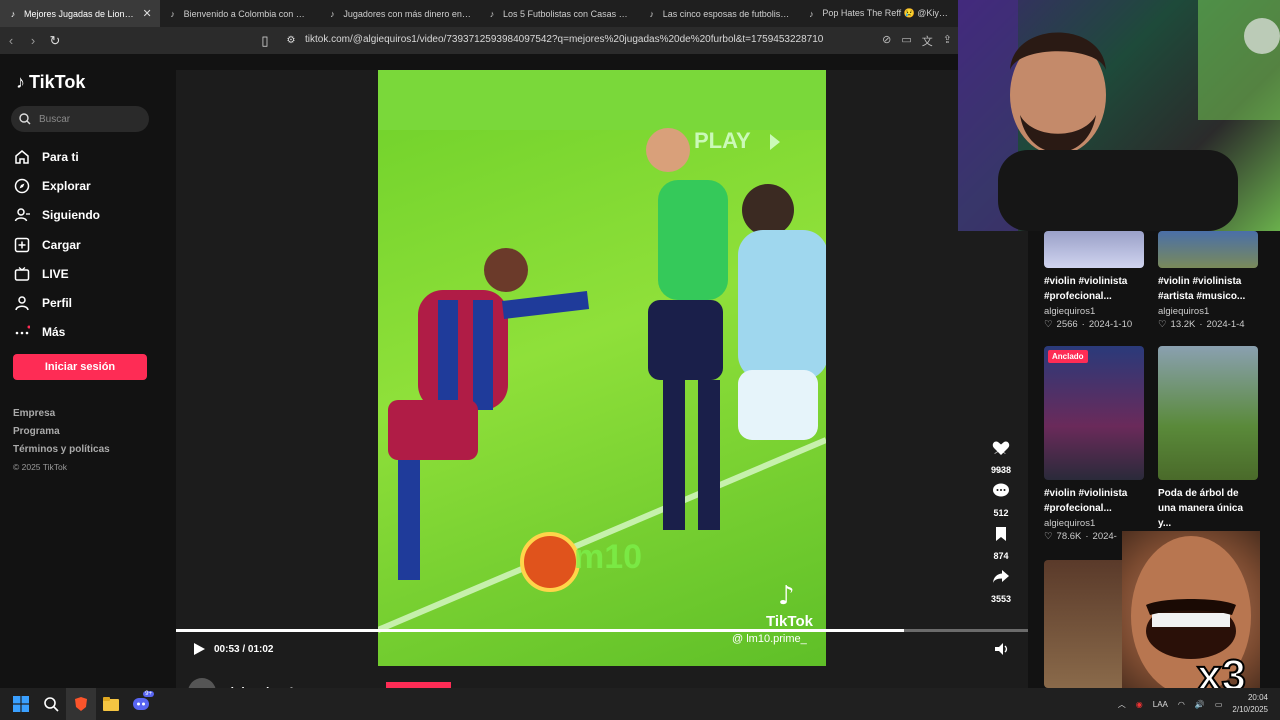  Describe the element at coordinates (1001, 513) in the screenshot. I see `comment-count: 512` at that location.